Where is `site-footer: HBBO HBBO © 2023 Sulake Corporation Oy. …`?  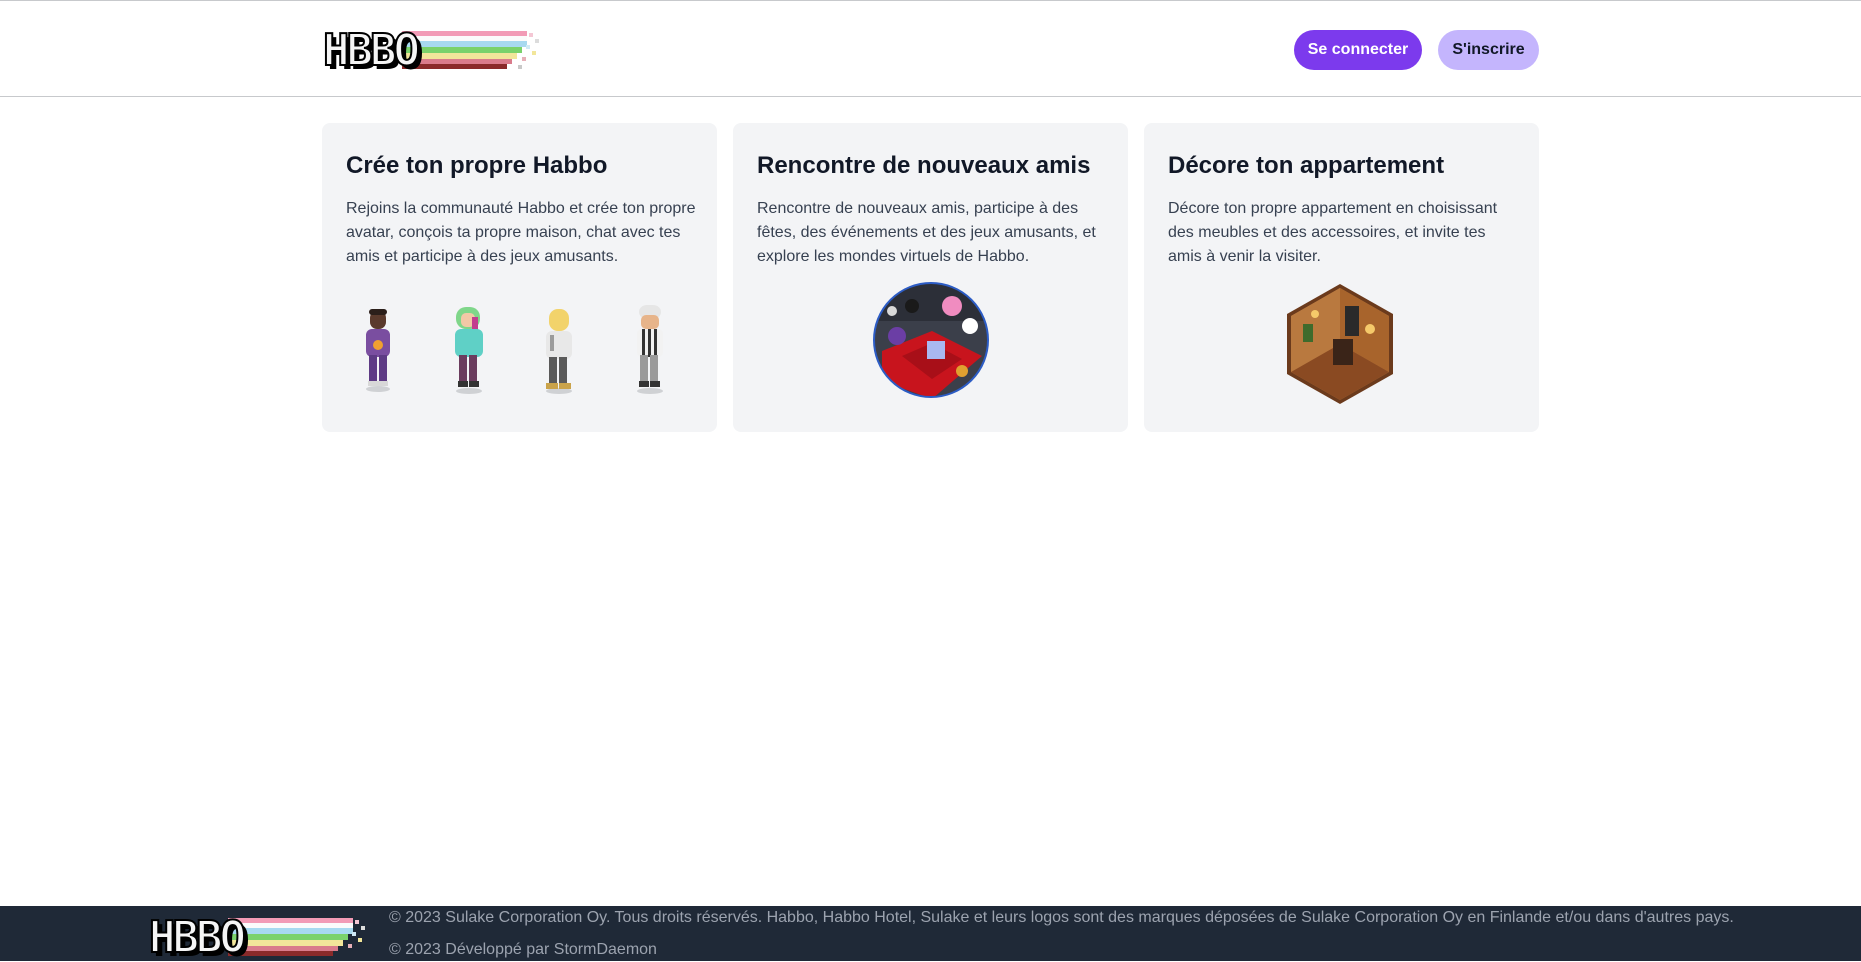 site-footer: HBBO HBBO © 2023 Sulake Corporation Oy. … is located at coordinates (930, 934).